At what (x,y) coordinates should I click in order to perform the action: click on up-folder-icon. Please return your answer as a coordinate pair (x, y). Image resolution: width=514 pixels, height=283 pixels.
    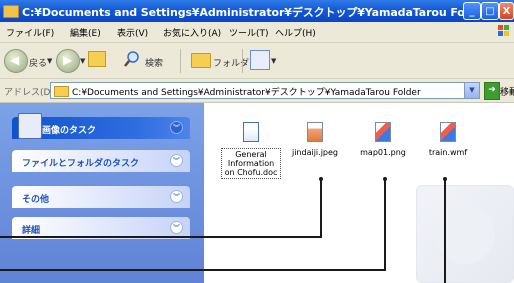
    Looking at the image, I should click on (97, 59).